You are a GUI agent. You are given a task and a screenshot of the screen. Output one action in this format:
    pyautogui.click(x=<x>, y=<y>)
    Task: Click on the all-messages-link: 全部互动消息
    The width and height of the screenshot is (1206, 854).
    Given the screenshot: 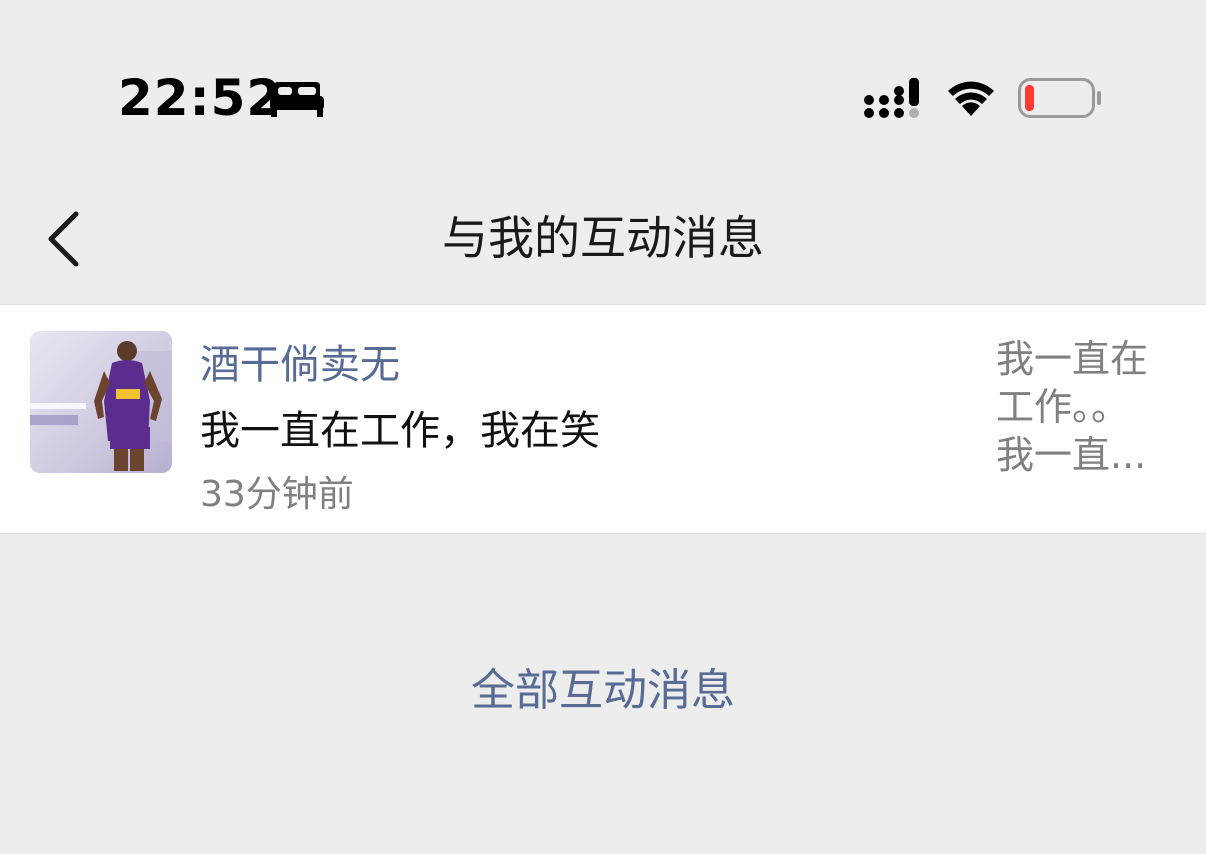 What is the action you would take?
    pyautogui.click(x=603, y=691)
    